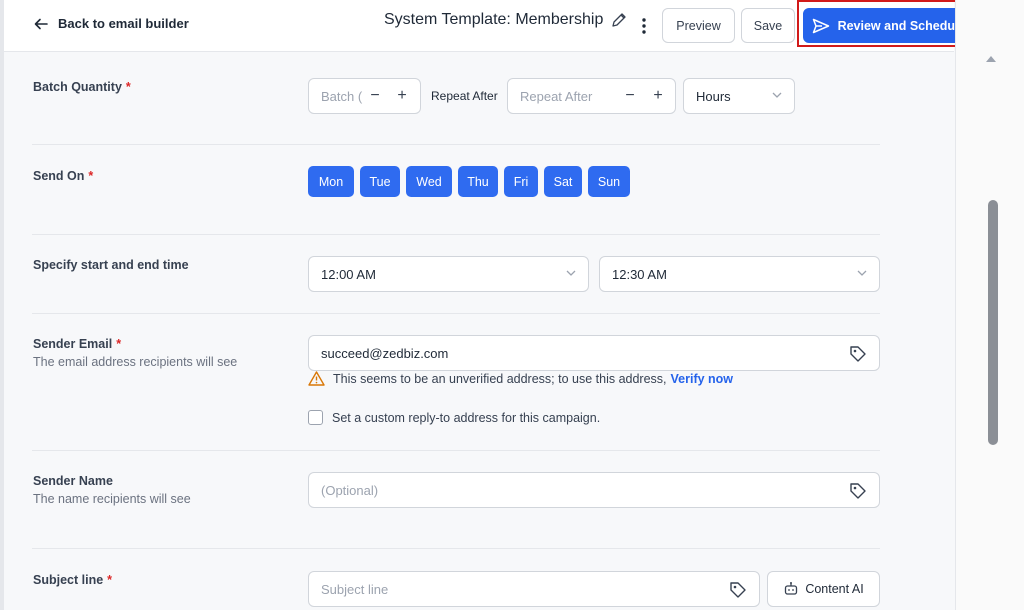  Describe the element at coordinates (402, 96) in the screenshot. I see `batch-increment-button: +` at that location.